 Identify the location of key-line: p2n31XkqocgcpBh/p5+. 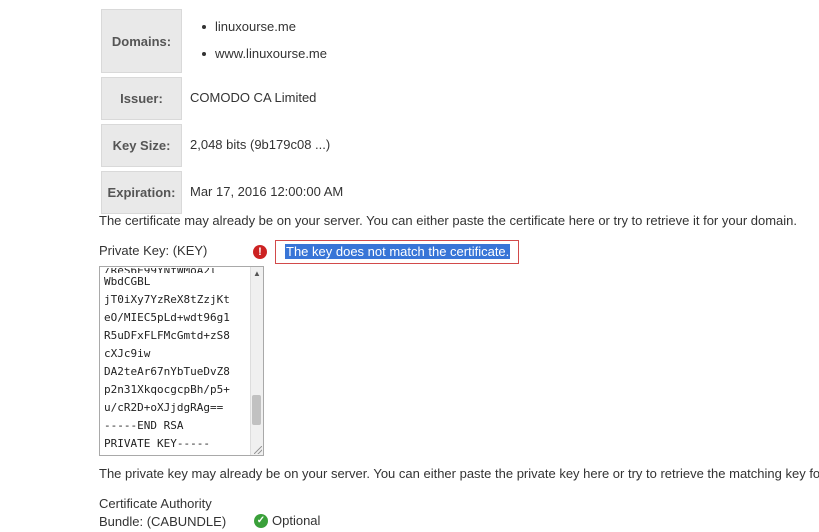
(167, 389).